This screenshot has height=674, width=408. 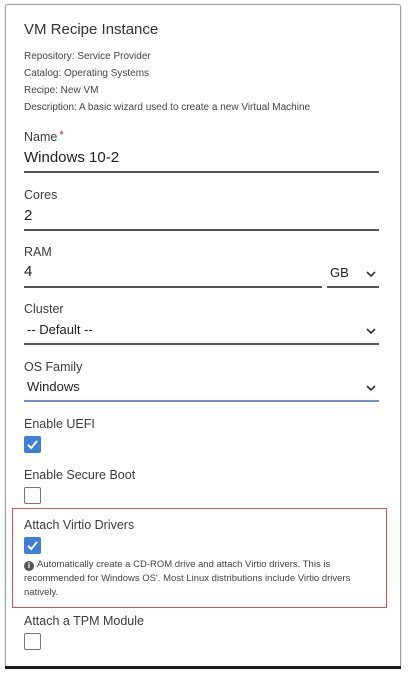 I want to click on name-input-underline, so click(x=201, y=172).